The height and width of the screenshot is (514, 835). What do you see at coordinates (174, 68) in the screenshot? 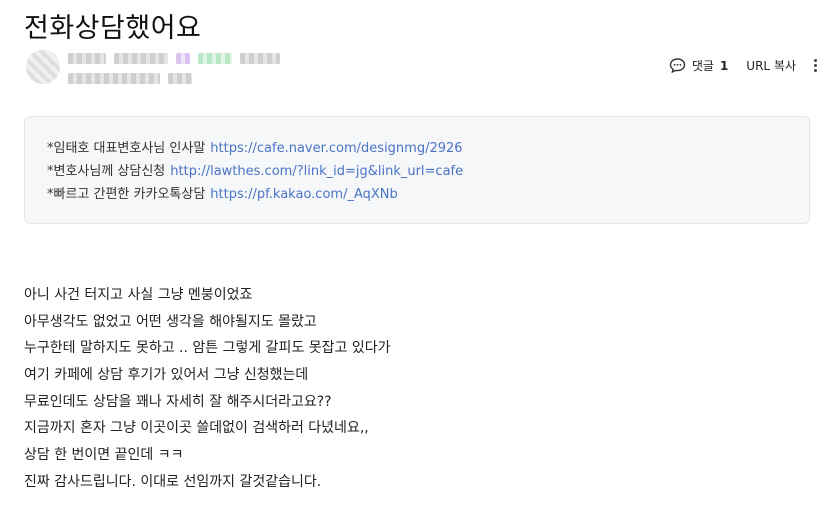
I see `author-meta` at bounding box center [174, 68].